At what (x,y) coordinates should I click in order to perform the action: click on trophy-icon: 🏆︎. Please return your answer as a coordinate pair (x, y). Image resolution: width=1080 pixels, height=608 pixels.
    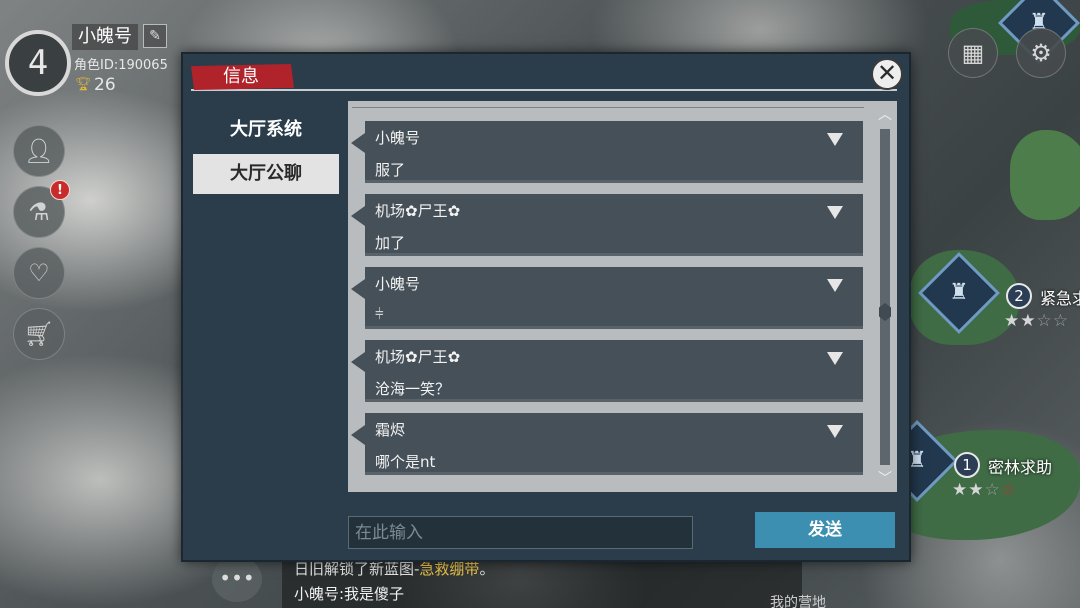
    Looking at the image, I should click on (83, 84).